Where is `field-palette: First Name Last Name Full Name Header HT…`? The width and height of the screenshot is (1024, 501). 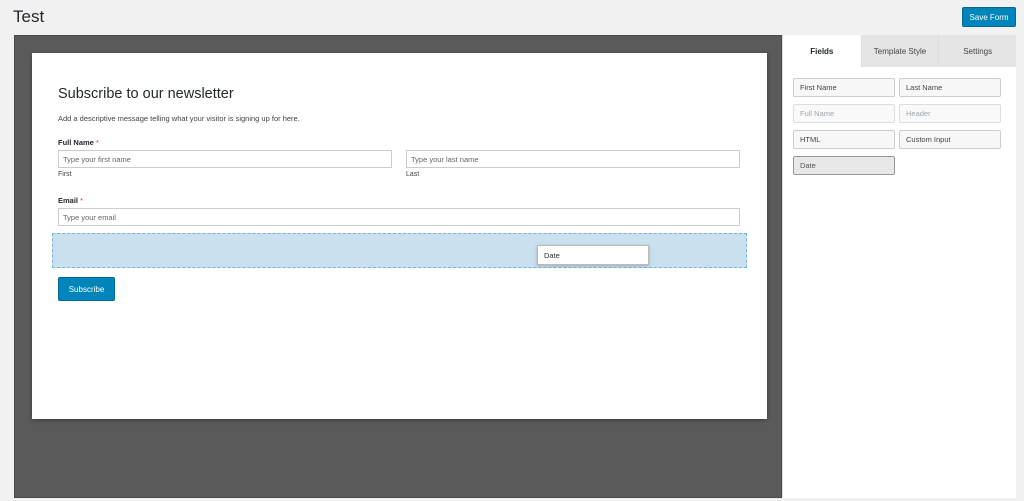 field-palette: First Name Last Name Full Name Header HT… is located at coordinates (898, 126).